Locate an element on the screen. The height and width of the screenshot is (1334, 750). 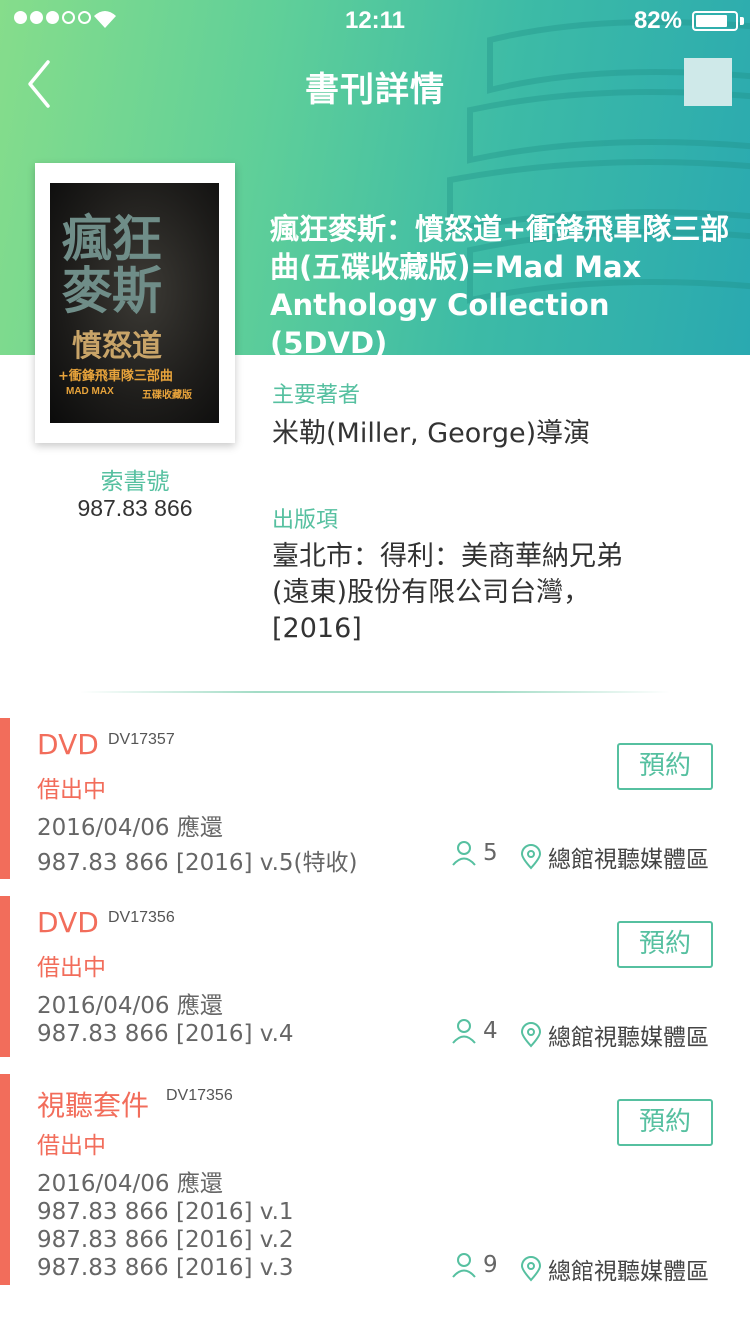
battery-level is located at coordinates (712, 21).